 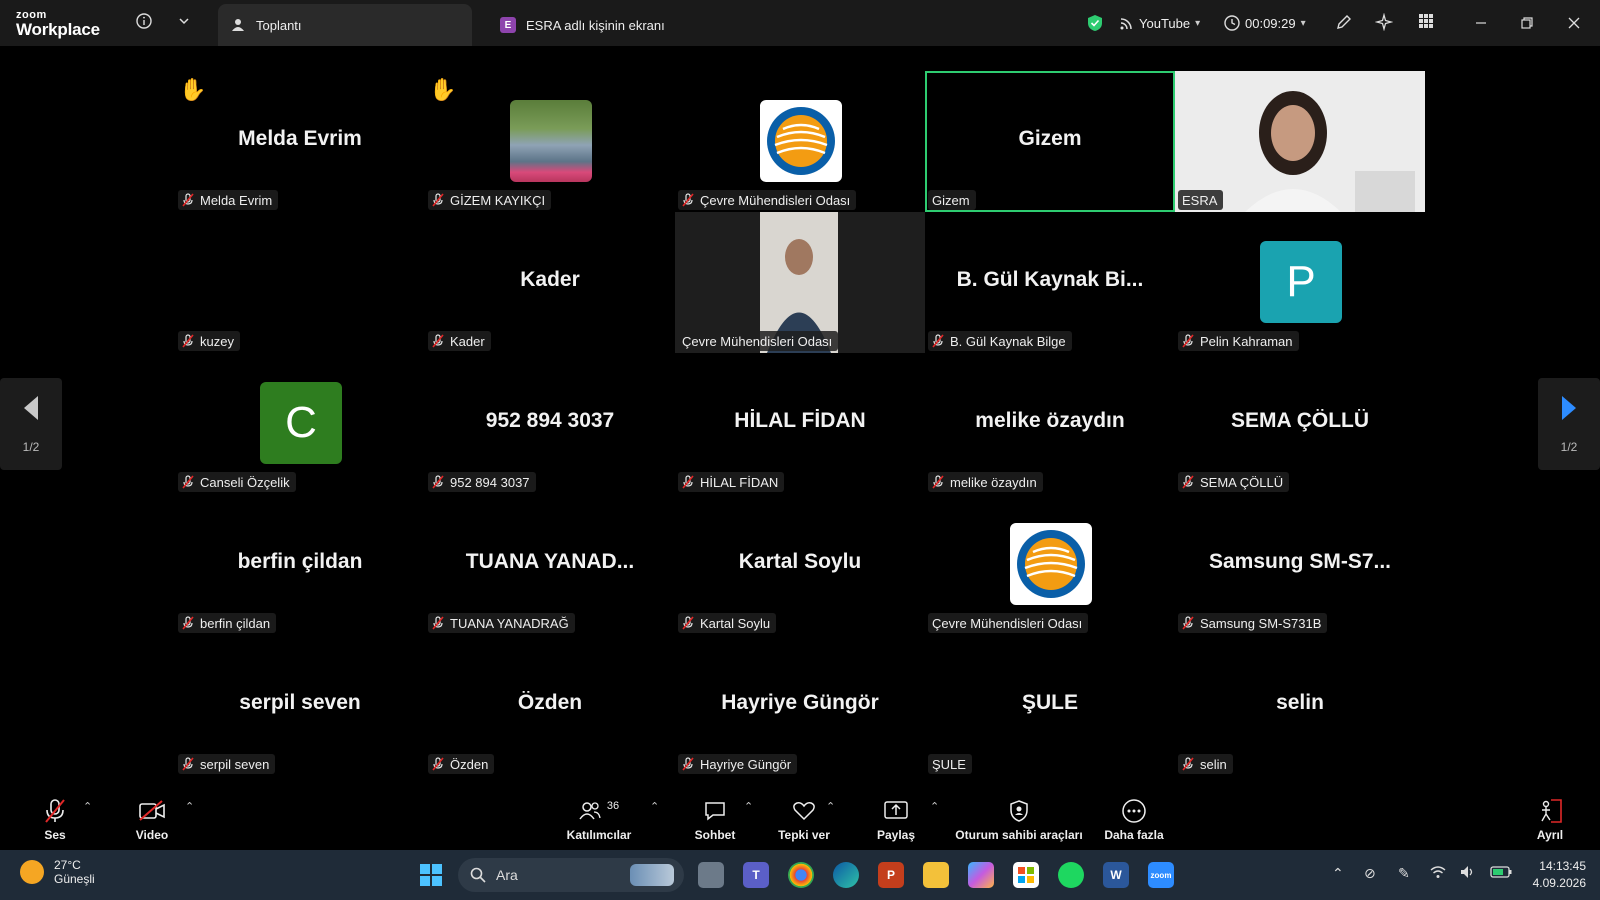 I want to click on participant-tile: B. Gül Kaynak Bi... B. Gül Kaynak Bilge, so click(x=1050, y=282).